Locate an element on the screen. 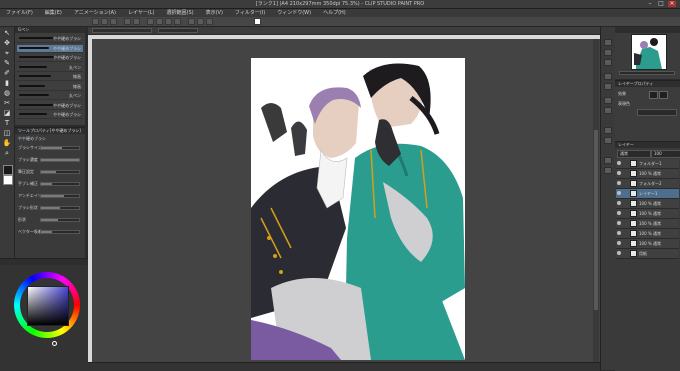 This screenshot has width=680, height=371. grid-snap-icon is located at coordinates (209, 21).